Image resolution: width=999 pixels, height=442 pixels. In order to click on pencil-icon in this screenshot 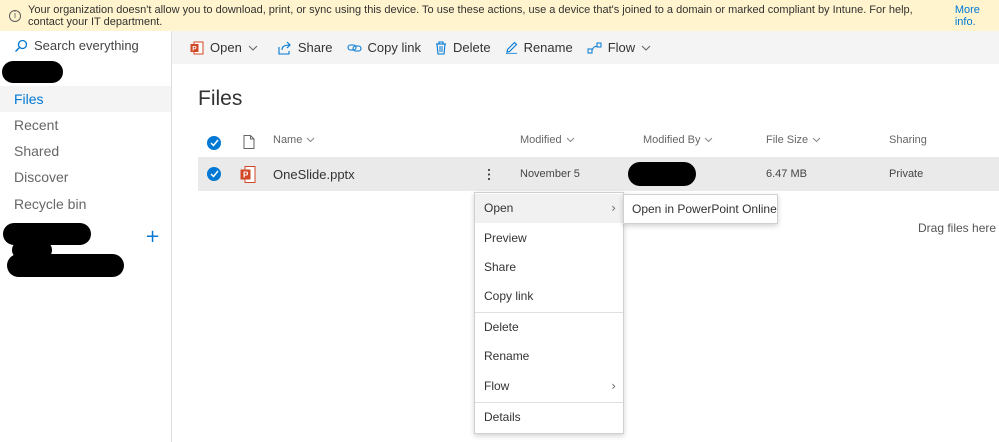, I will do `click(511, 47)`.